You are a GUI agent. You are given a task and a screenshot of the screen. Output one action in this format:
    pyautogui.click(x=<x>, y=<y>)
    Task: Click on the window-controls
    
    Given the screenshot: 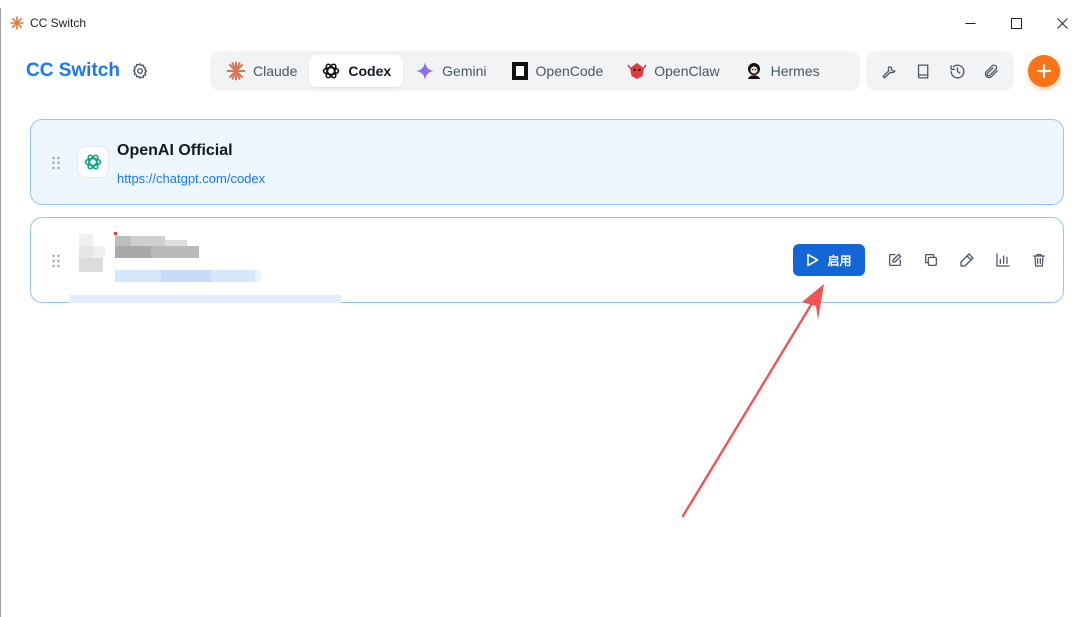 What is the action you would take?
    pyautogui.click(x=1016, y=23)
    